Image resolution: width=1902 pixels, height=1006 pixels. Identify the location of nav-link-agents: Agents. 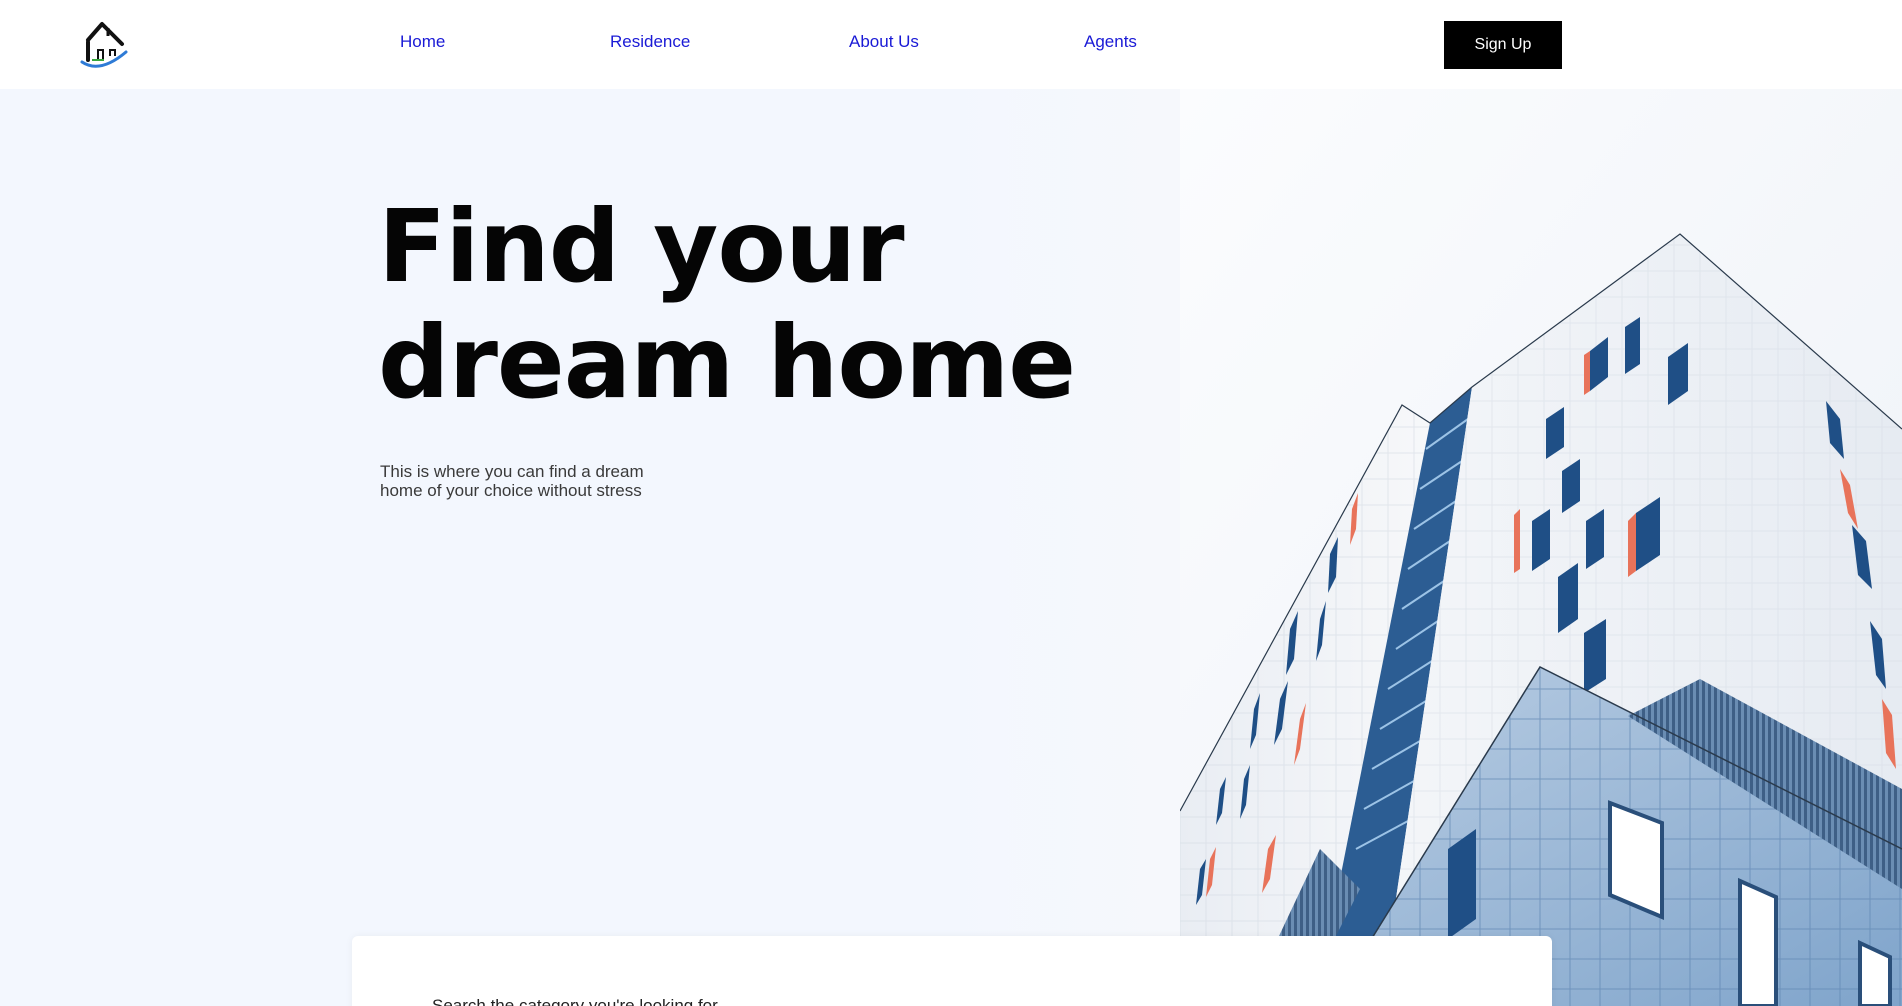
(1110, 42).